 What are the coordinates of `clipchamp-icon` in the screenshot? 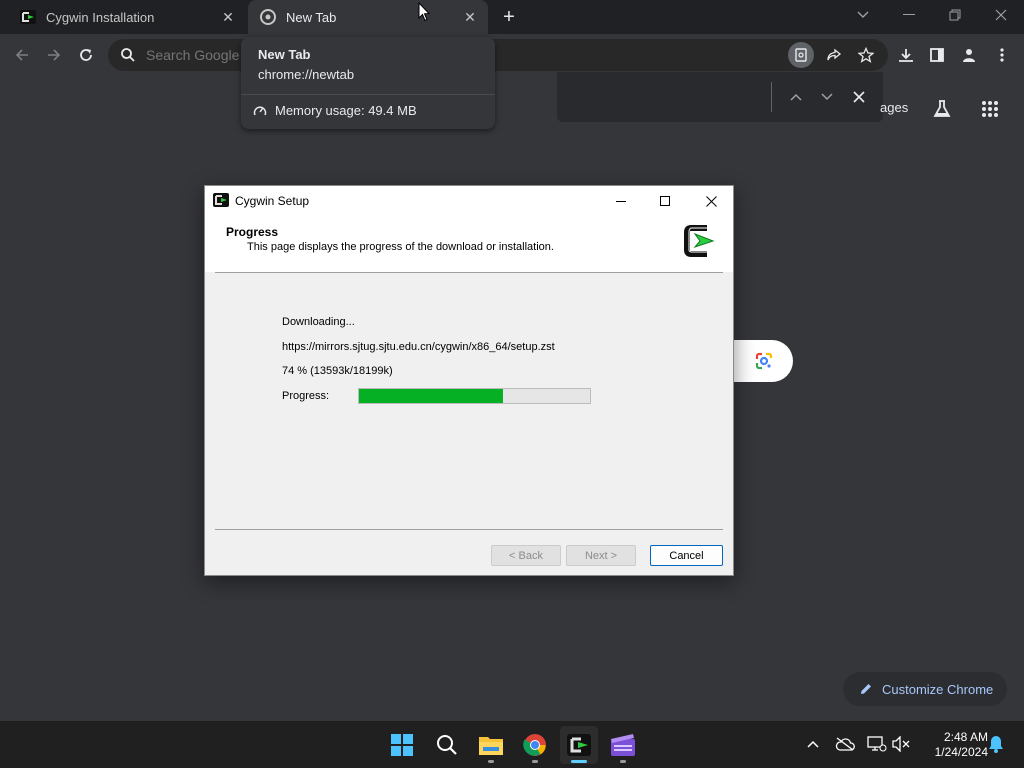 It's located at (623, 745).